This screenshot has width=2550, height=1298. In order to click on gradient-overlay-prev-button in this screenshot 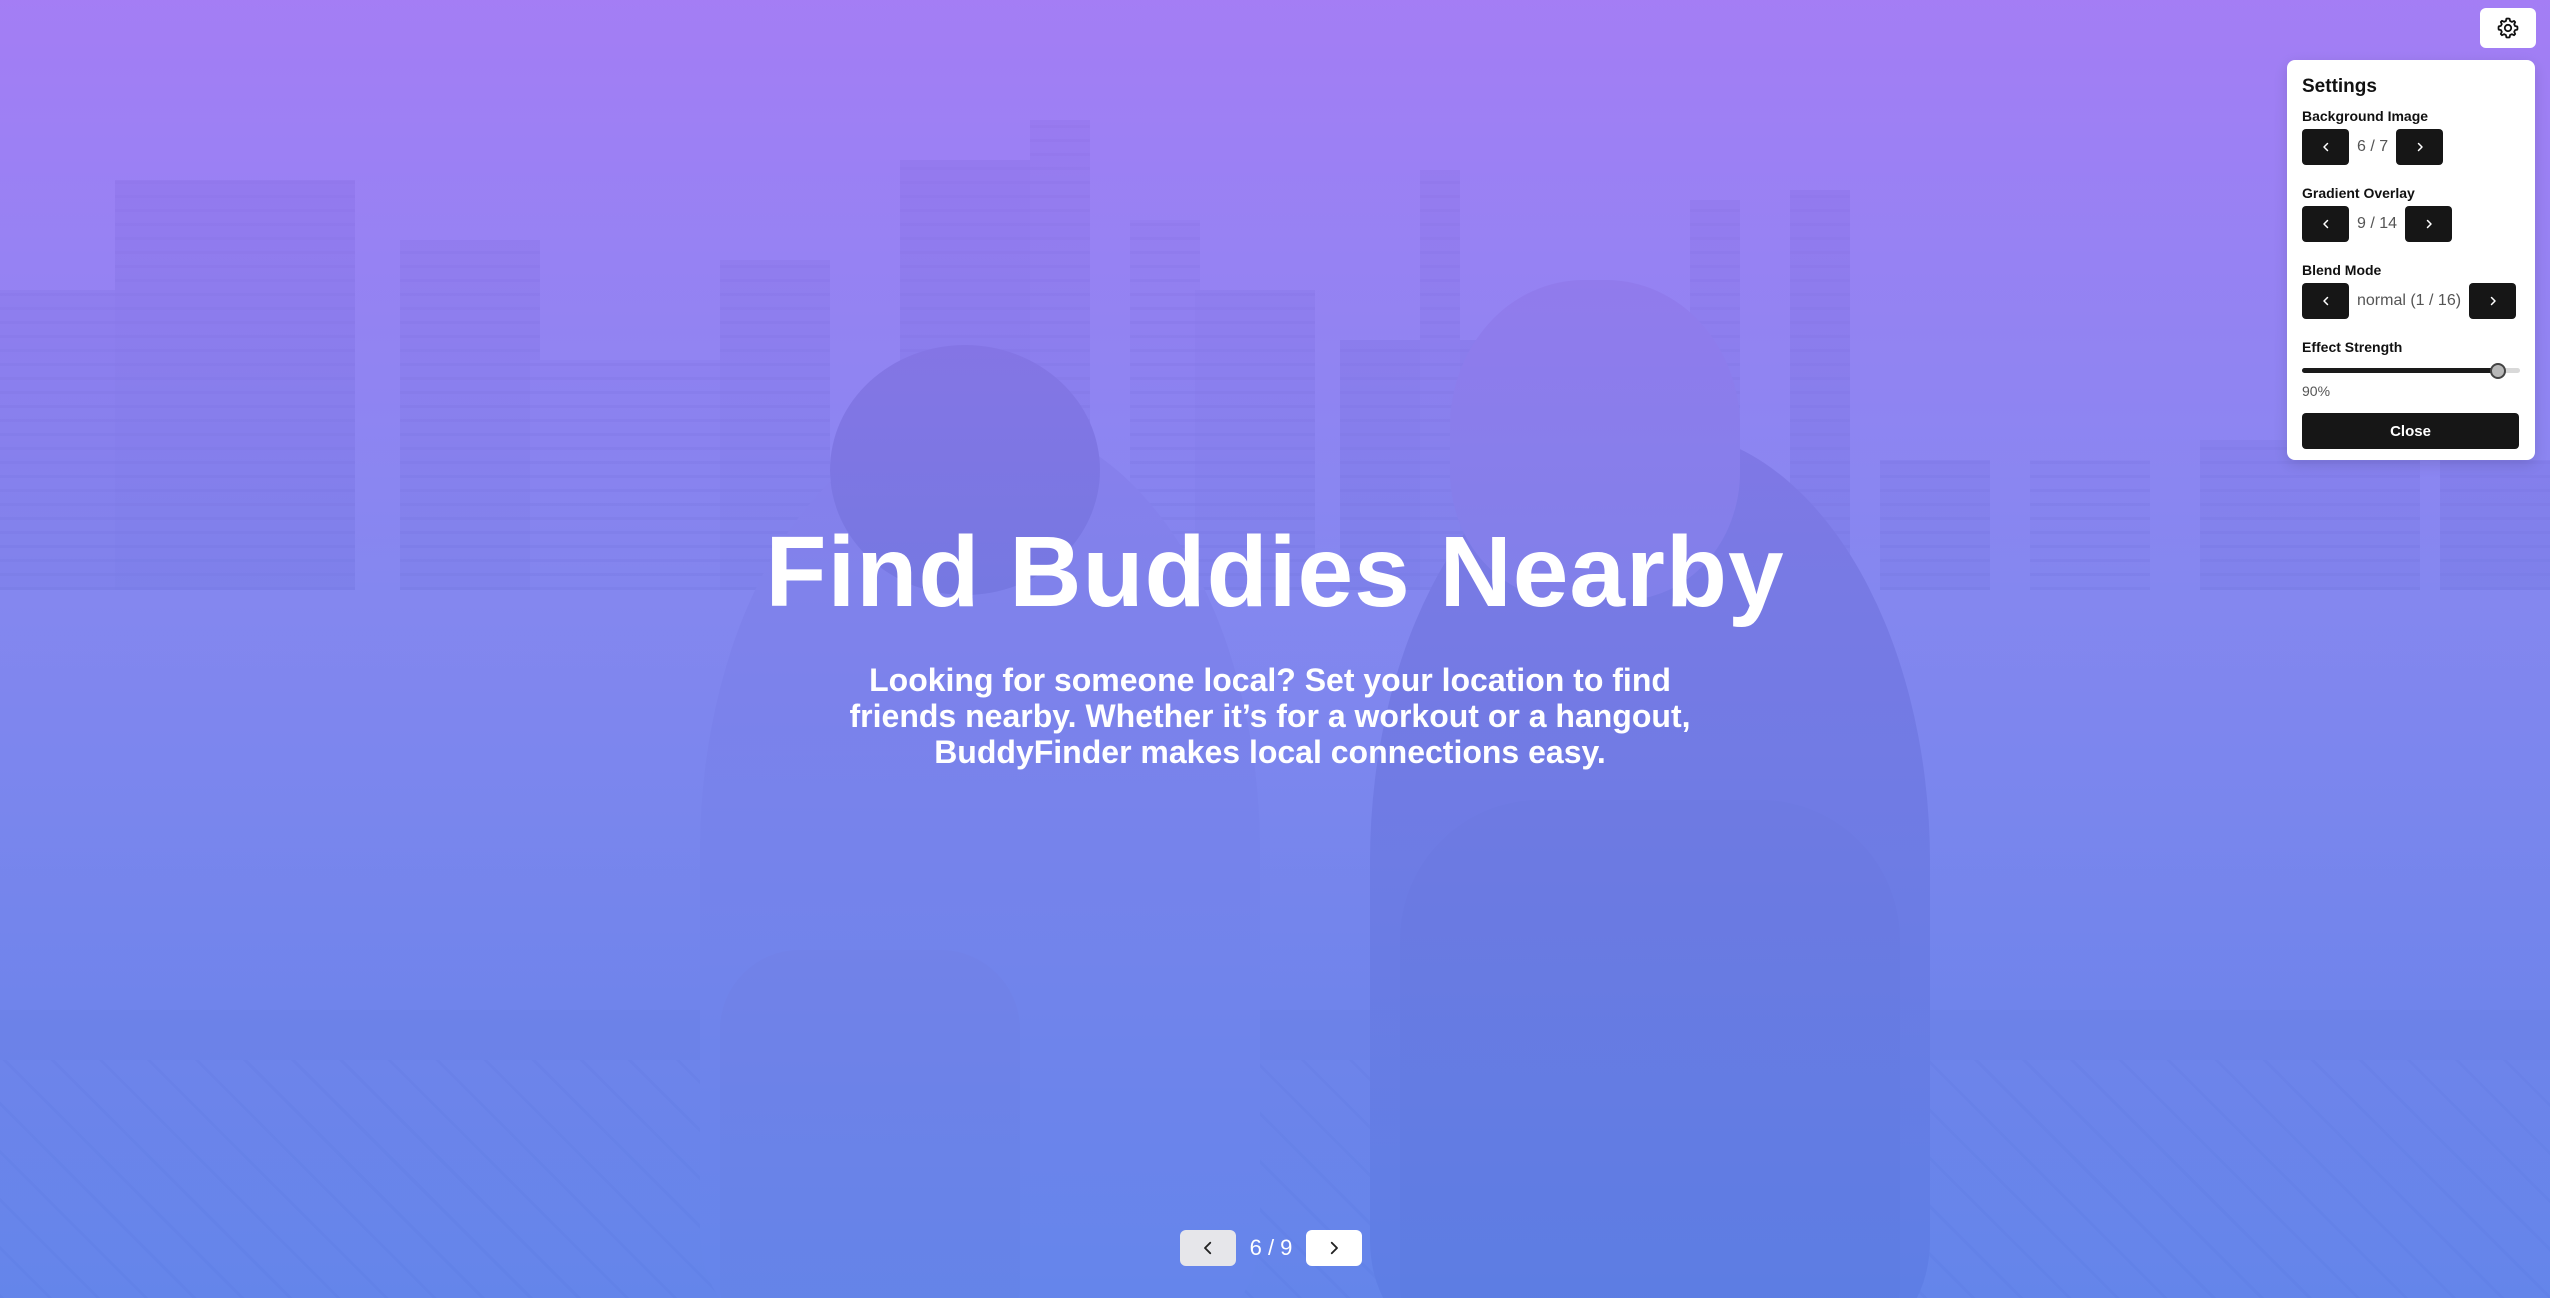, I will do `click(2325, 224)`.